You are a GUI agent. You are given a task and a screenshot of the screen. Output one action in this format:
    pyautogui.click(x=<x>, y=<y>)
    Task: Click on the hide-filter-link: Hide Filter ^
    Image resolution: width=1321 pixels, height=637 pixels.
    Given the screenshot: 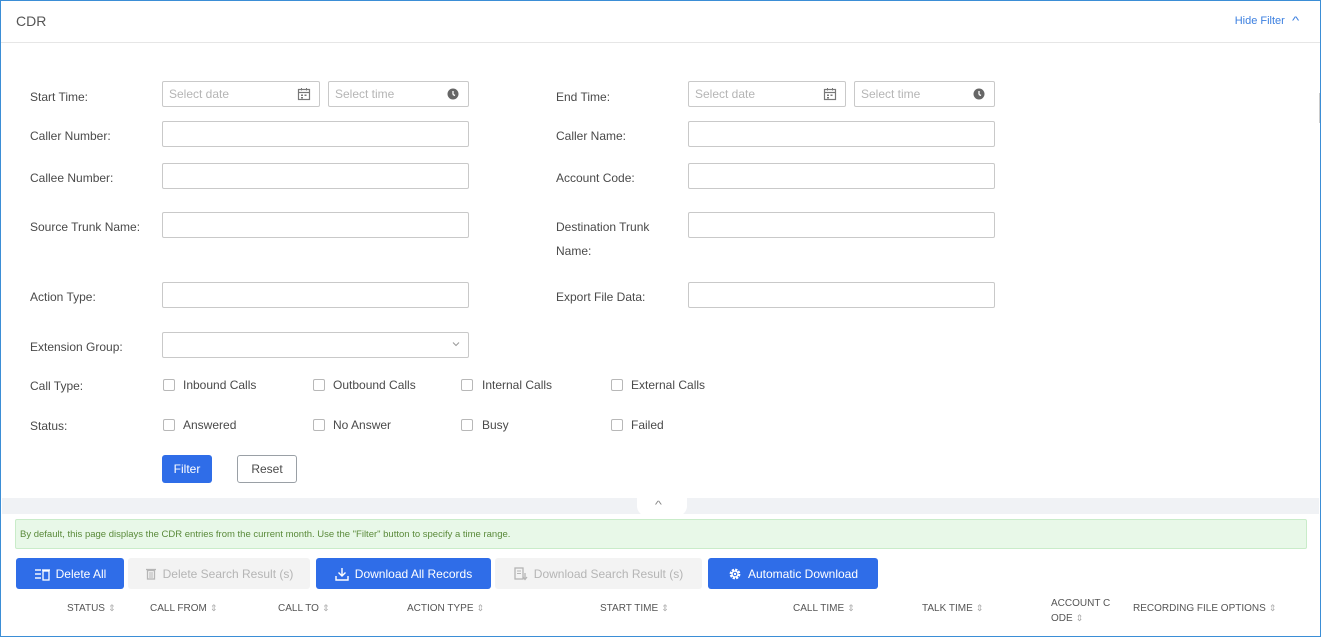 What is the action you would take?
    pyautogui.click(x=1267, y=21)
    